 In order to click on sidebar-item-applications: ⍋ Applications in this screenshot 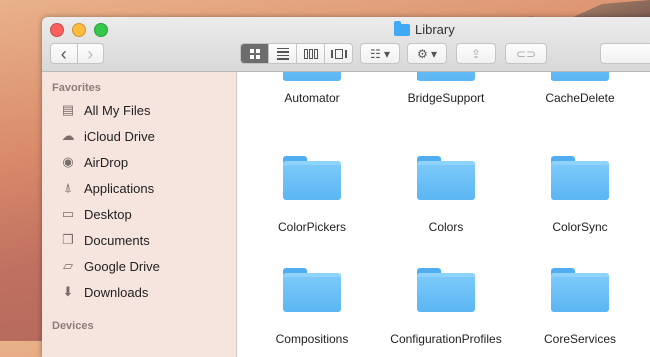, I will do `click(107, 188)`.